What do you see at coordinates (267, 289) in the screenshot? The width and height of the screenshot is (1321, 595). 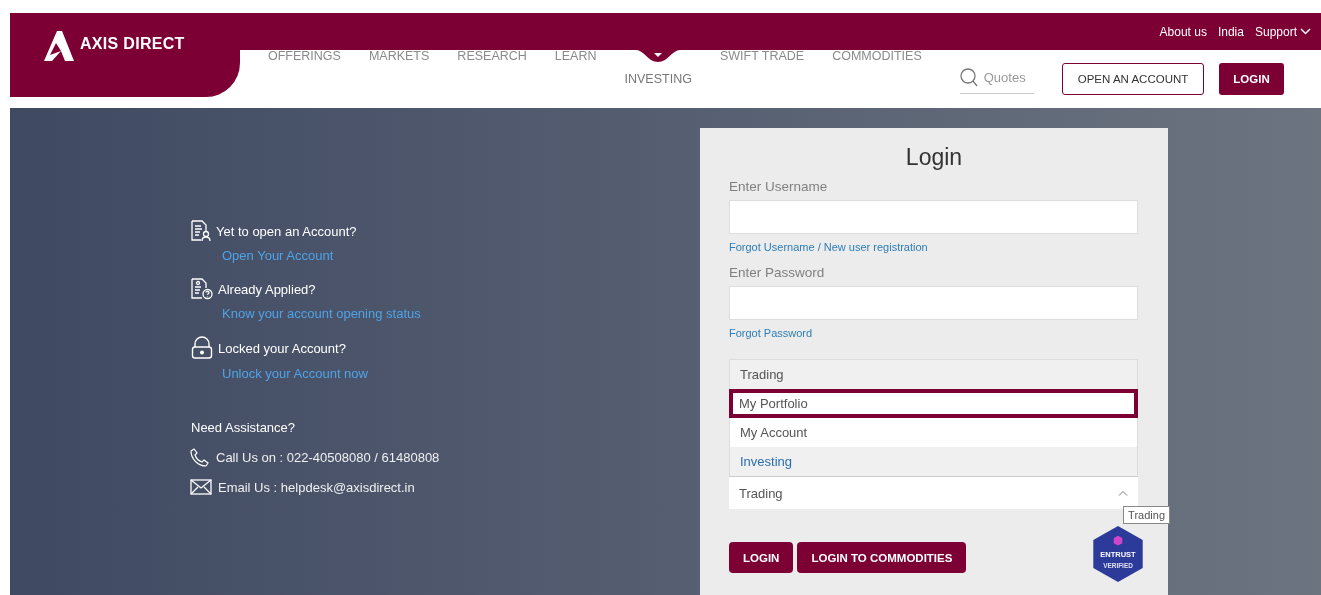 I see `help-title: Already Applied?` at bounding box center [267, 289].